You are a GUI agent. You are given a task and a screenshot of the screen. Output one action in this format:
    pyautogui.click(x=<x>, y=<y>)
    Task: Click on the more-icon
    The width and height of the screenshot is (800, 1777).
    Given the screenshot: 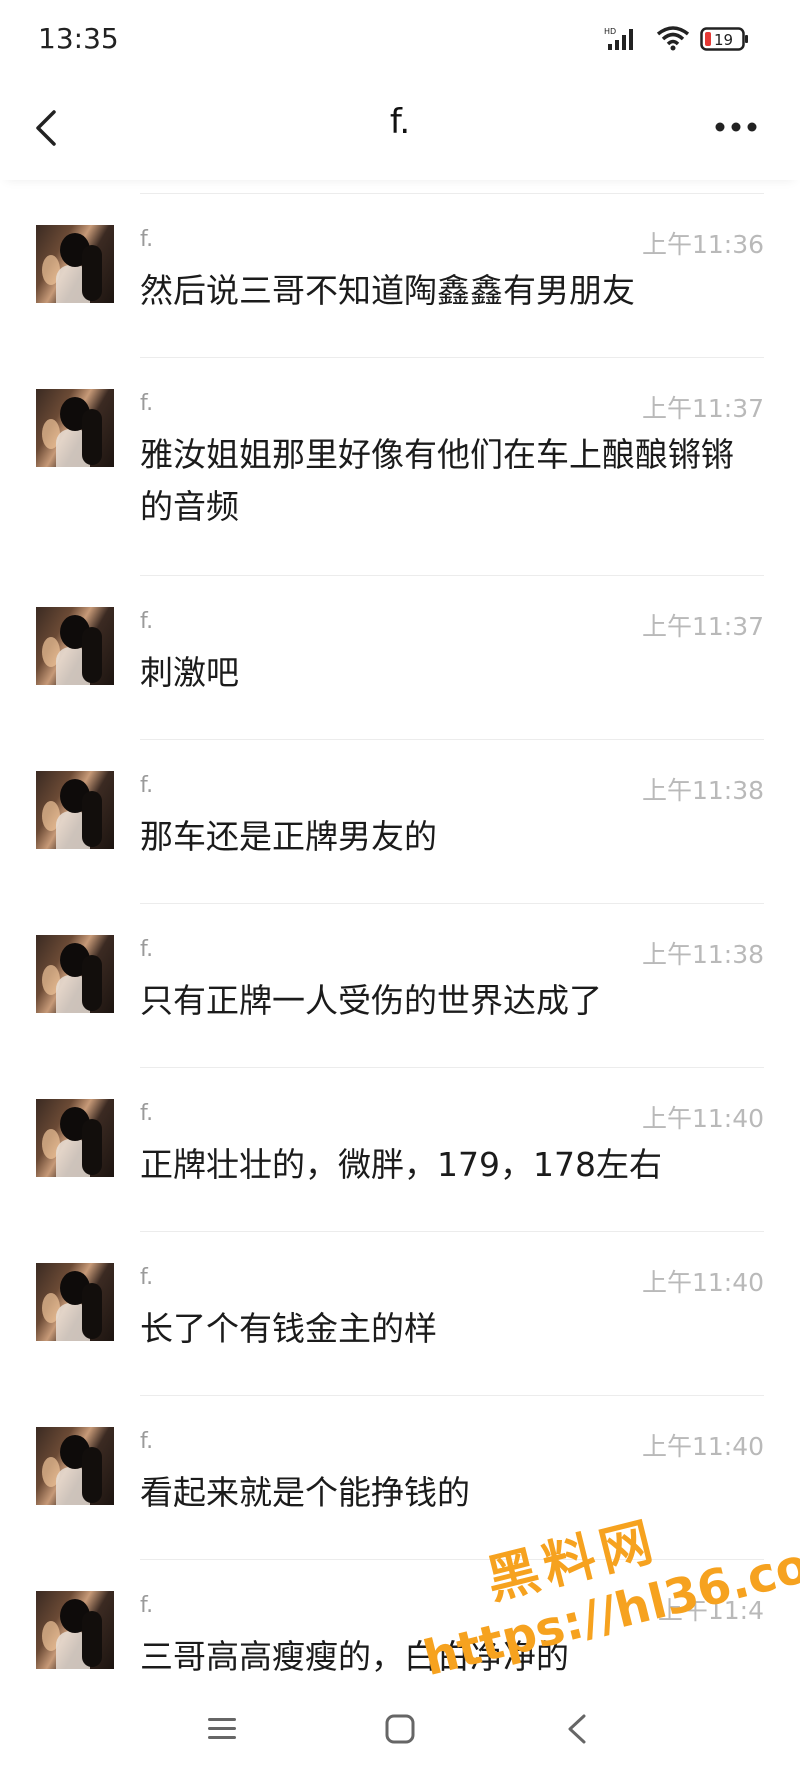 What is the action you would take?
    pyautogui.click(x=736, y=127)
    